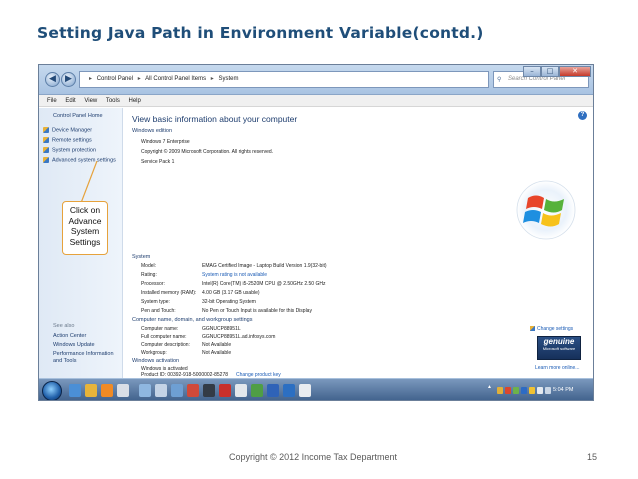  I want to click on change-settings-link: Change settings, so click(551, 329).